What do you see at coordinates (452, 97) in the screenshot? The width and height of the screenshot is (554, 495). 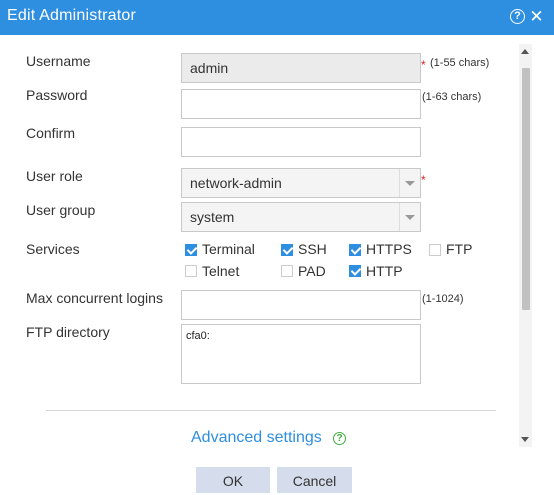 I see `password-hint: (1-63 chars)` at bounding box center [452, 97].